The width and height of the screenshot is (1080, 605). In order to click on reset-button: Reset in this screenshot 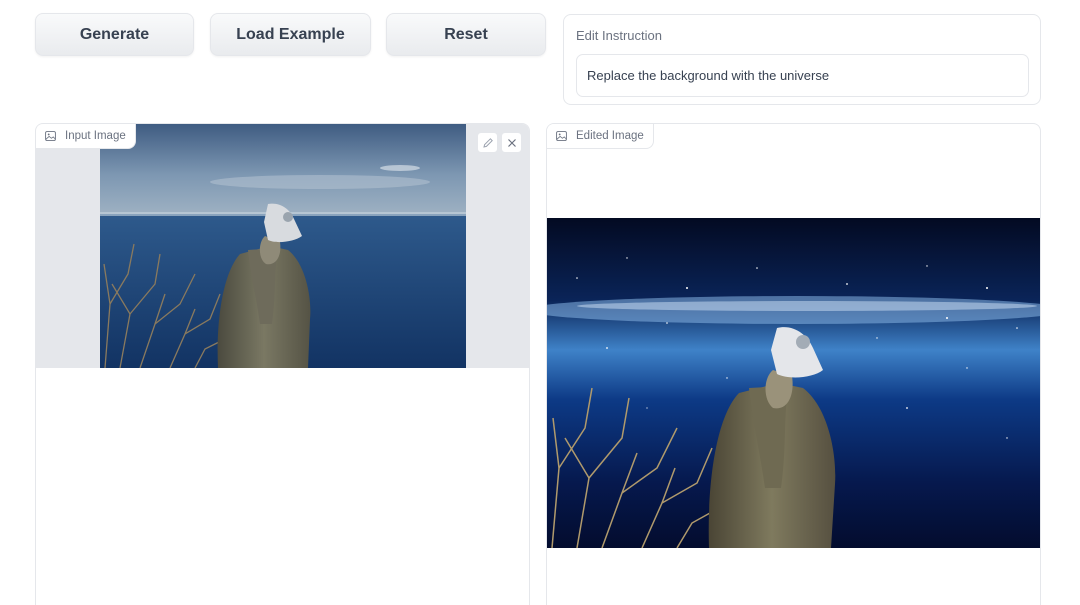, I will do `click(466, 34)`.